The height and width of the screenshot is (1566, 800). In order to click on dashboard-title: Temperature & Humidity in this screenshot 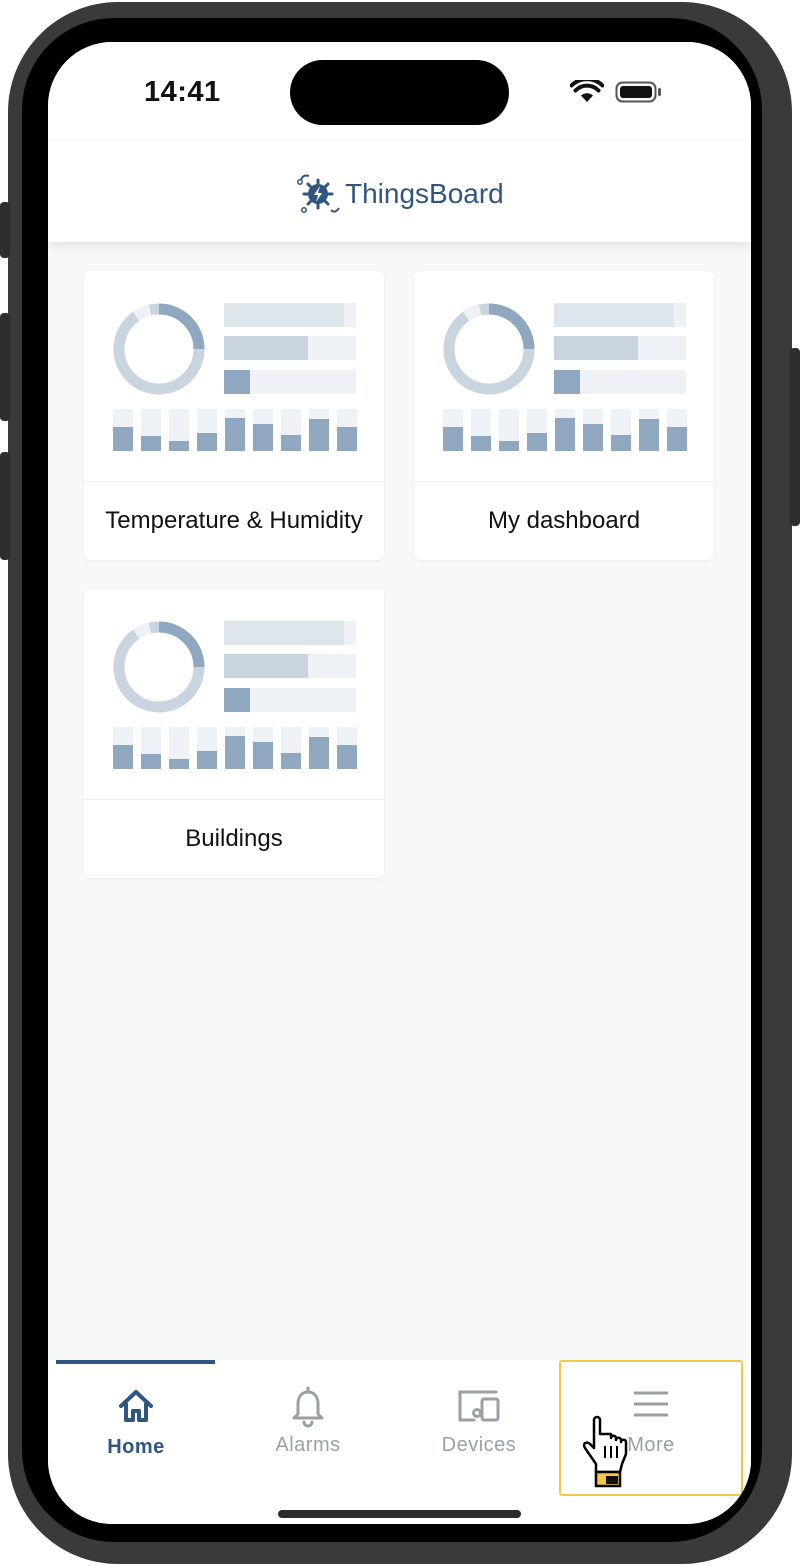, I will do `click(234, 520)`.